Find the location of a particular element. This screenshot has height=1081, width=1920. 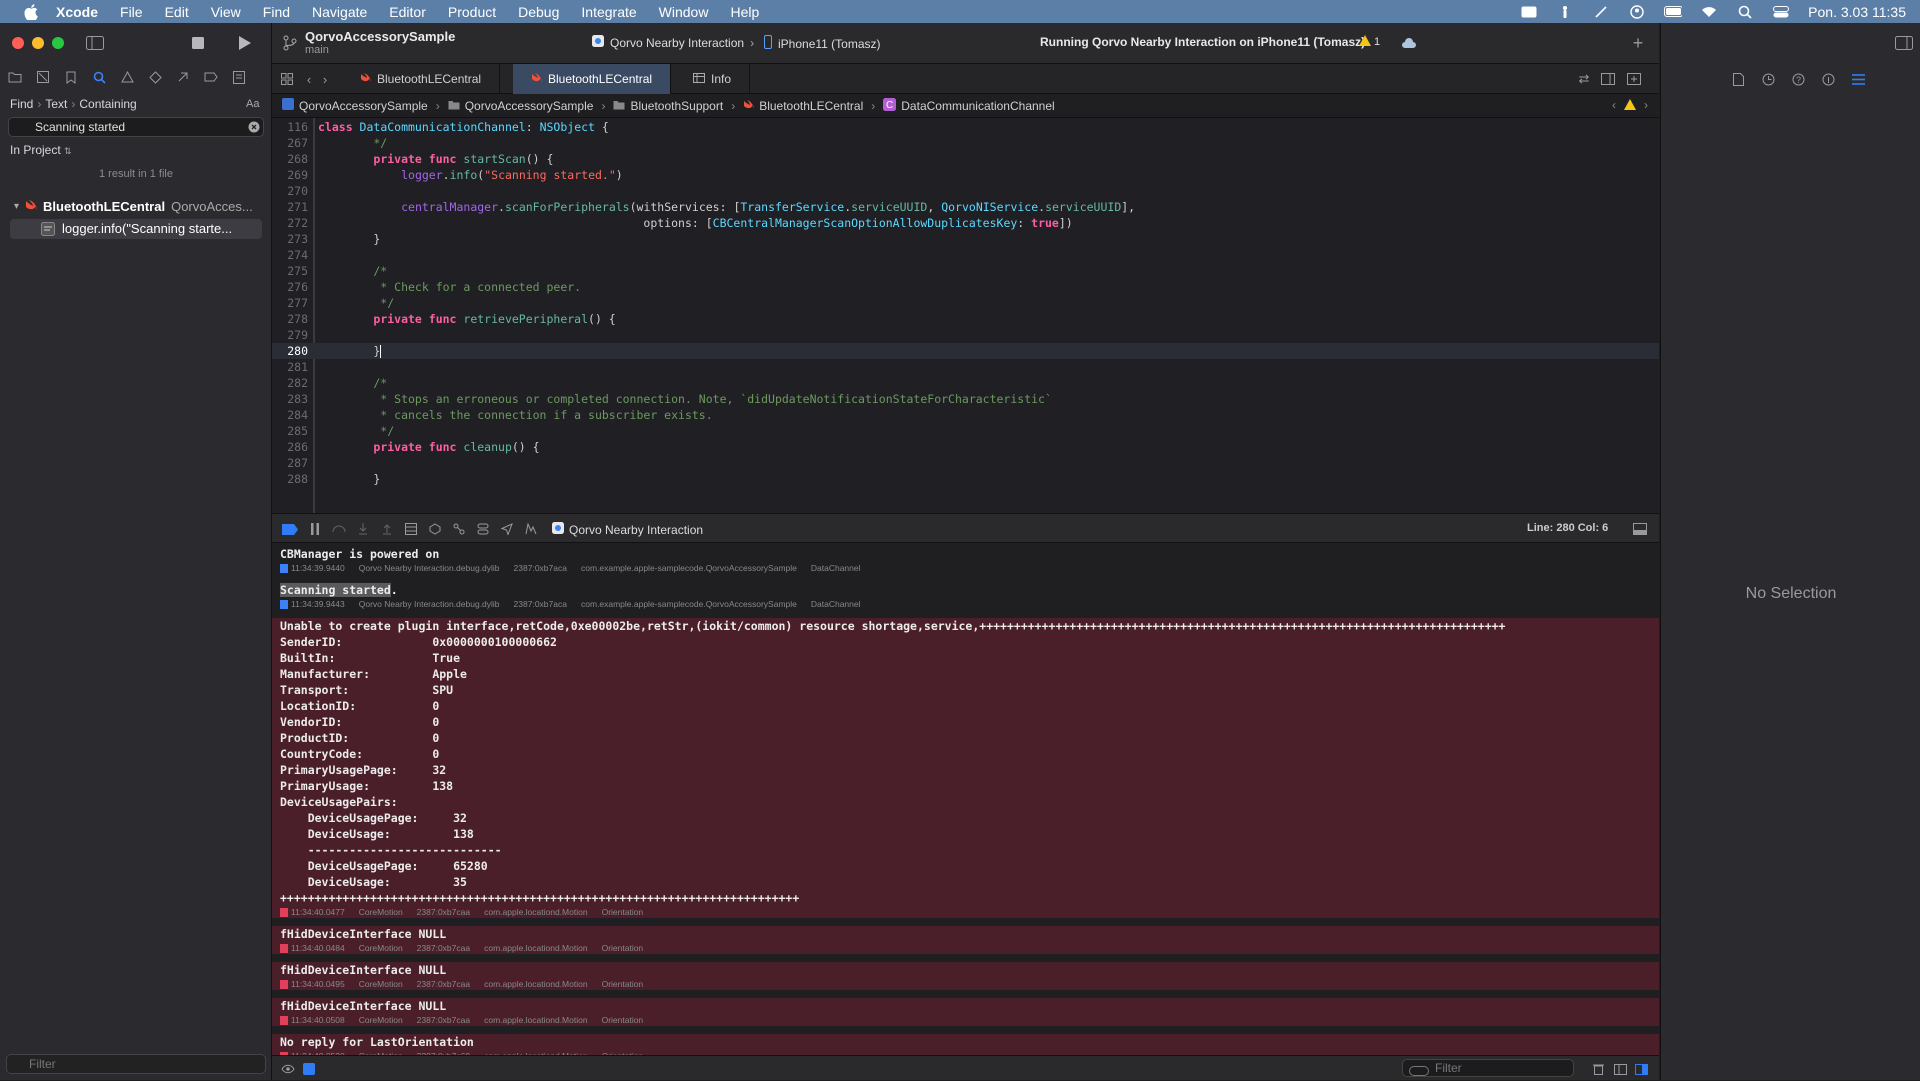

report-icon is located at coordinates (239, 77).